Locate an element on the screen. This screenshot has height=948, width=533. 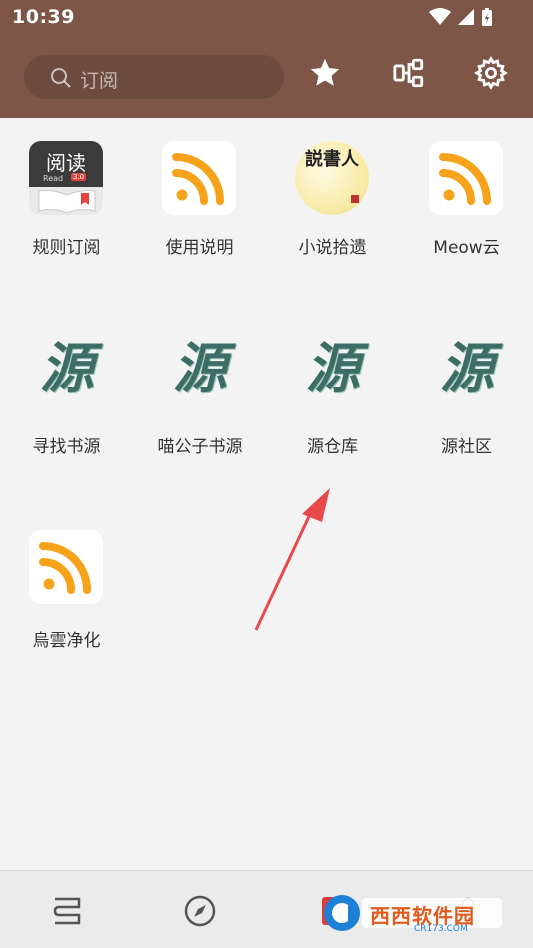
watermark-logo: 西西软件园 CR173.COM is located at coordinates (418, 913).